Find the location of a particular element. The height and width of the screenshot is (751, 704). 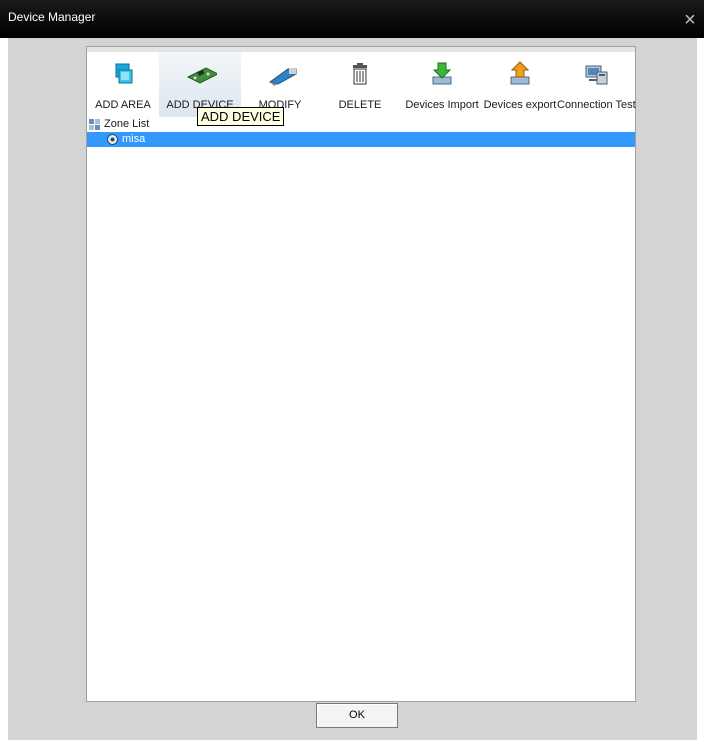

delete-button: DELETE is located at coordinates (360, 84).